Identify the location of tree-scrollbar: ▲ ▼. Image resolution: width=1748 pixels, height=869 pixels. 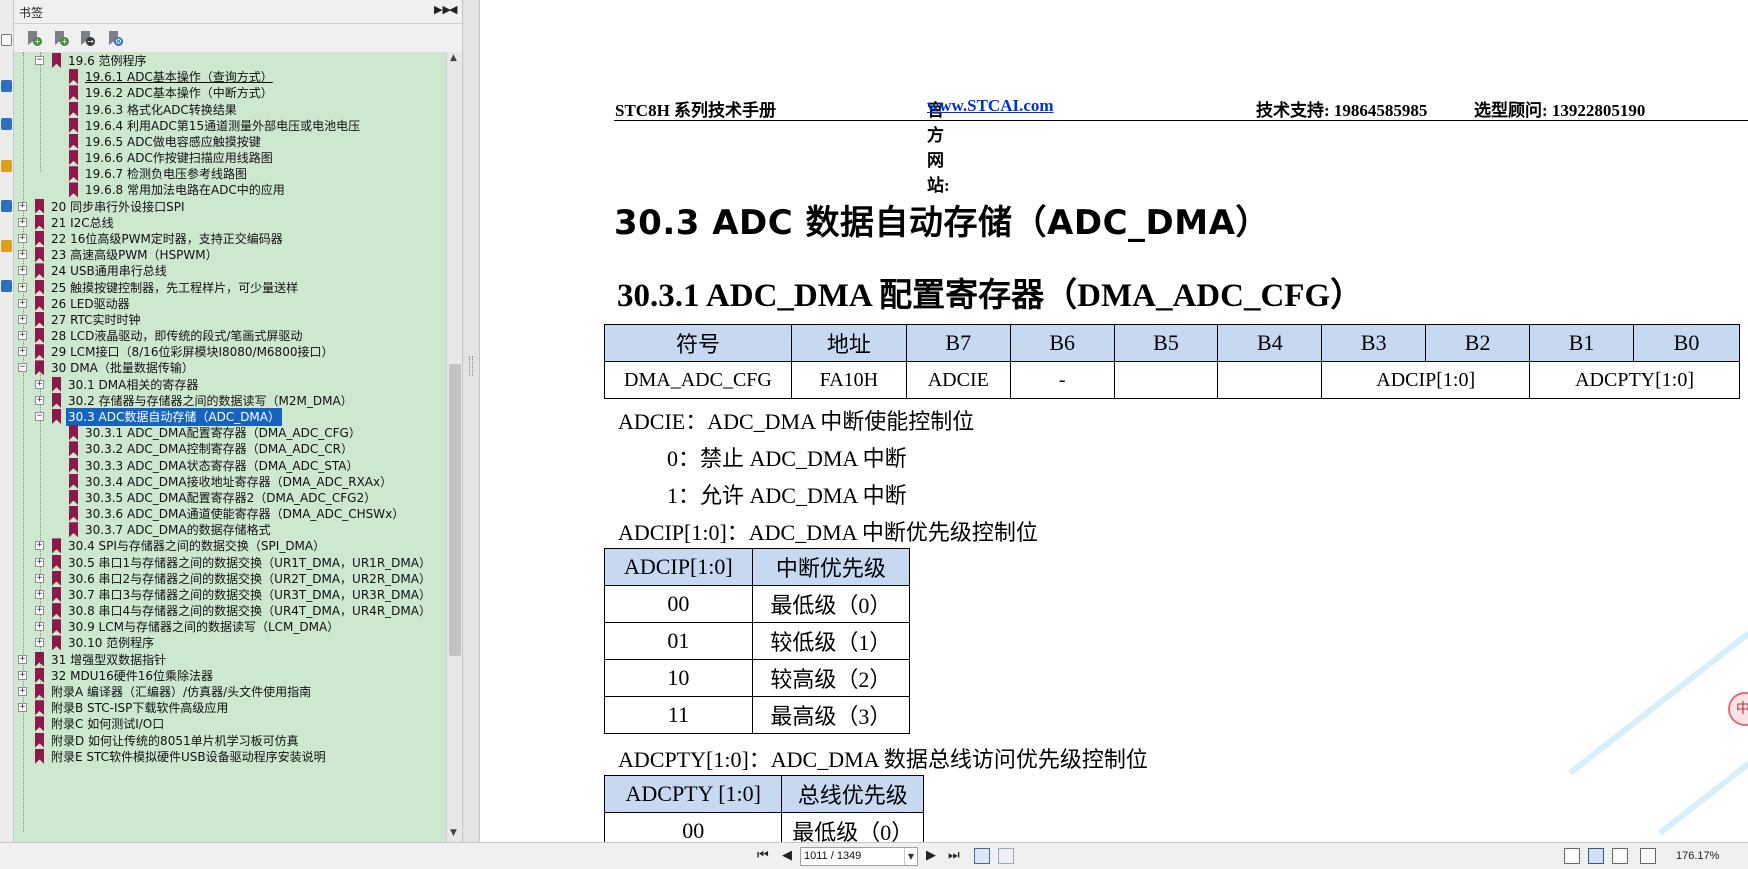
(454, 447).